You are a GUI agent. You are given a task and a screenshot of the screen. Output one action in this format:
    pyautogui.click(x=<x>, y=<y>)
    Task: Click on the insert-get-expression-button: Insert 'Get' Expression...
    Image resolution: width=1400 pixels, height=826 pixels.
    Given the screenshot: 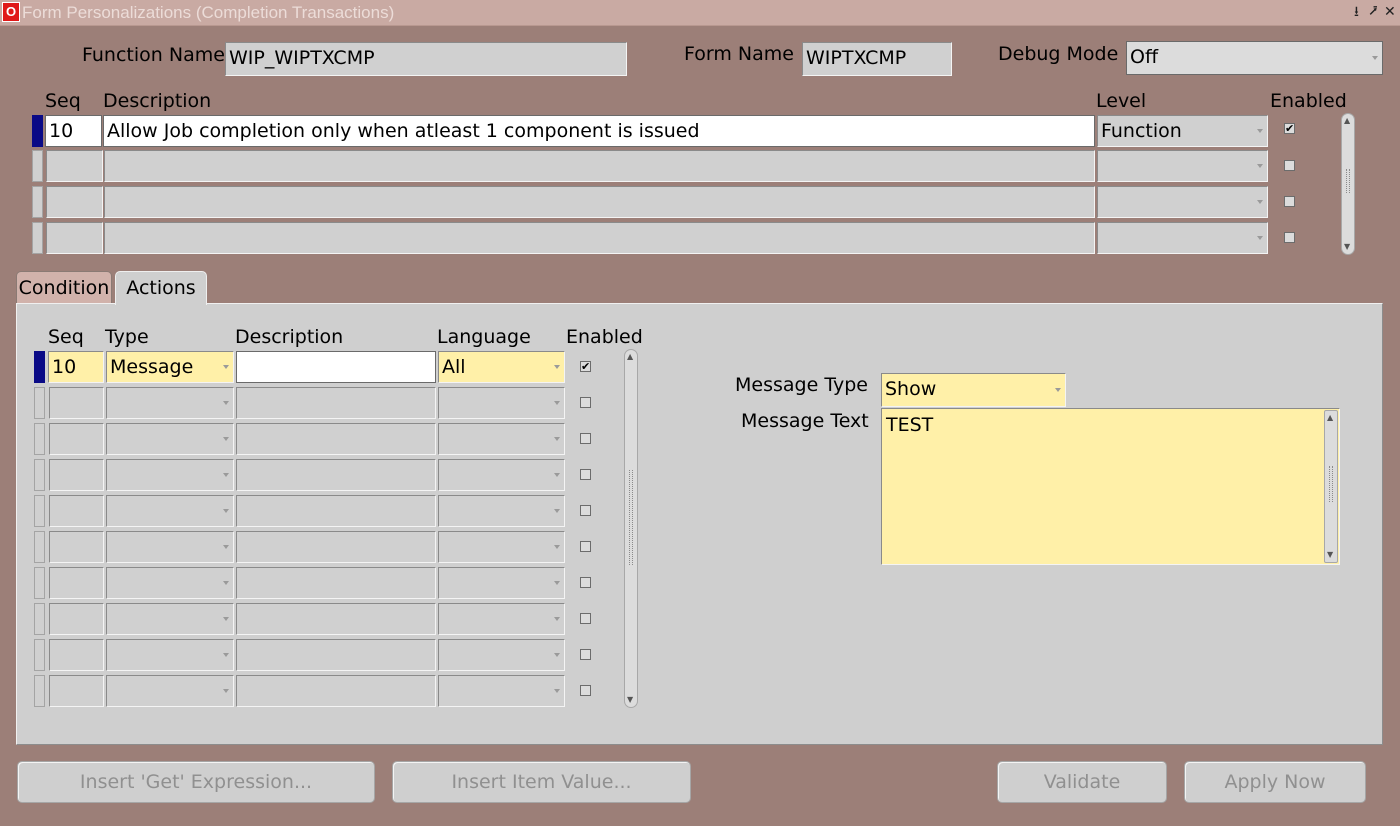 What is the action you would take?
    pyautogui.click(x=196, y=782)
    